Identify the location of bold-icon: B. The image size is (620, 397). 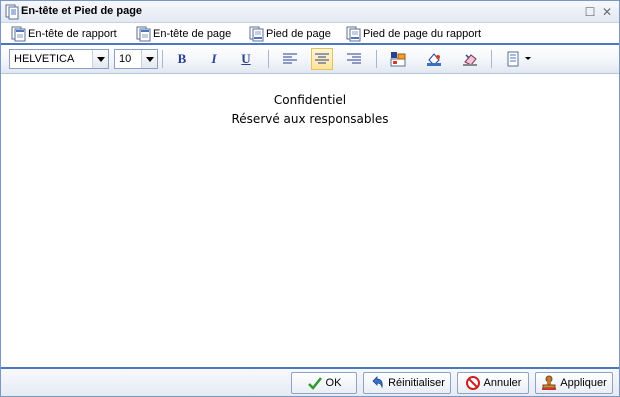
(182, 58).